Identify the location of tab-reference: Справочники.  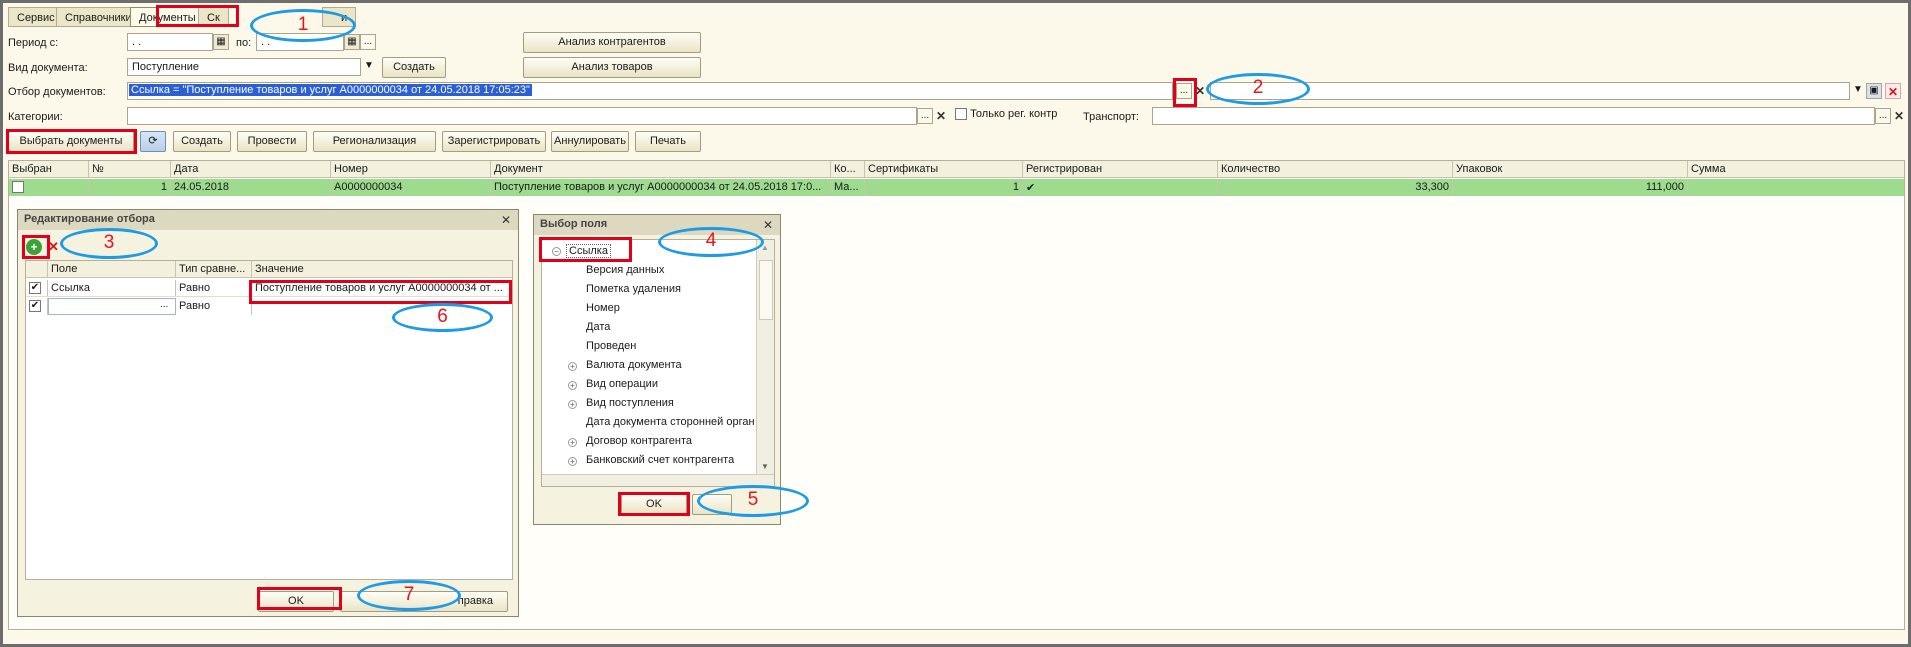
(98, 17).